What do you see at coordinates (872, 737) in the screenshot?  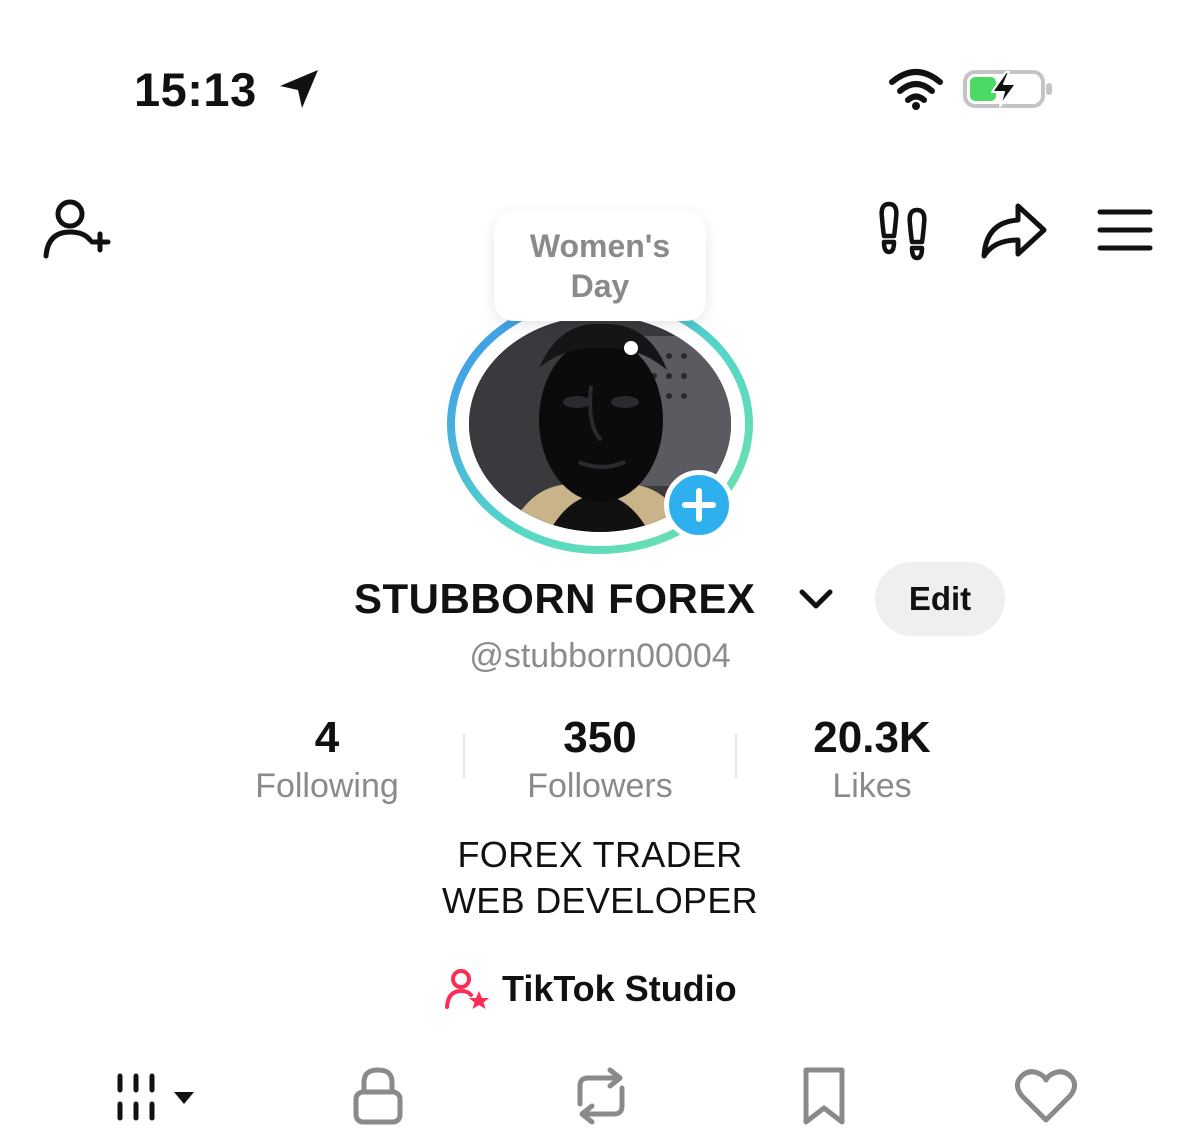 I see `likes-count: 20.3K` at bounding box center [872, 737].